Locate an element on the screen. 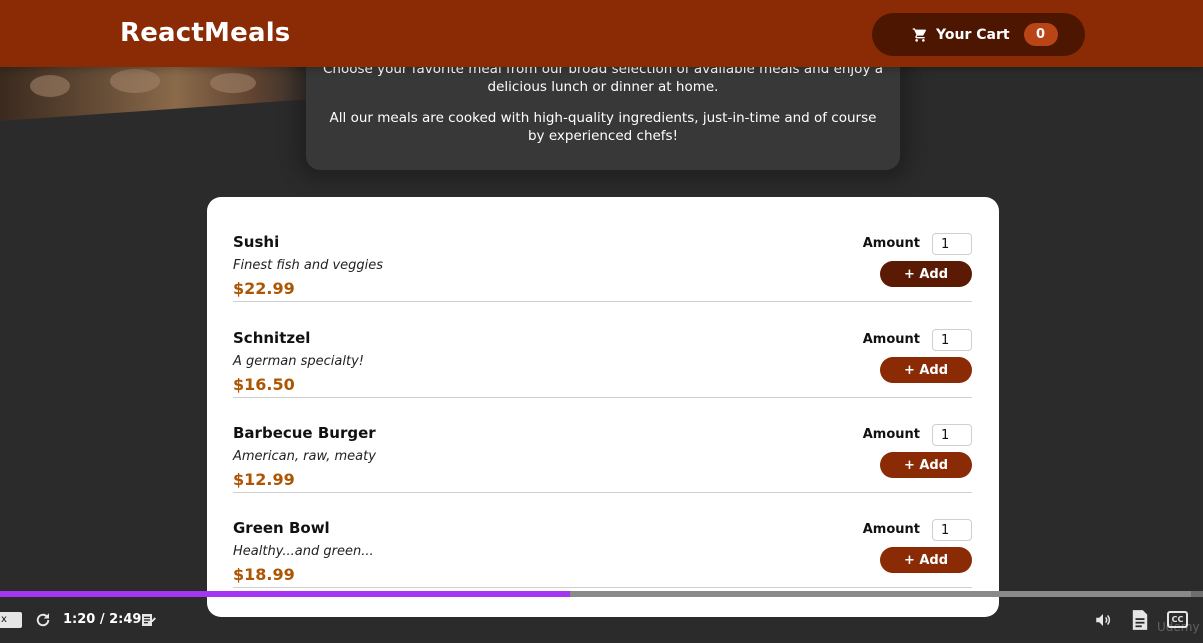 Image resolution: width=1203 pixels, height=643 pixels. volume-icon is located at coordinates (1103, 620).